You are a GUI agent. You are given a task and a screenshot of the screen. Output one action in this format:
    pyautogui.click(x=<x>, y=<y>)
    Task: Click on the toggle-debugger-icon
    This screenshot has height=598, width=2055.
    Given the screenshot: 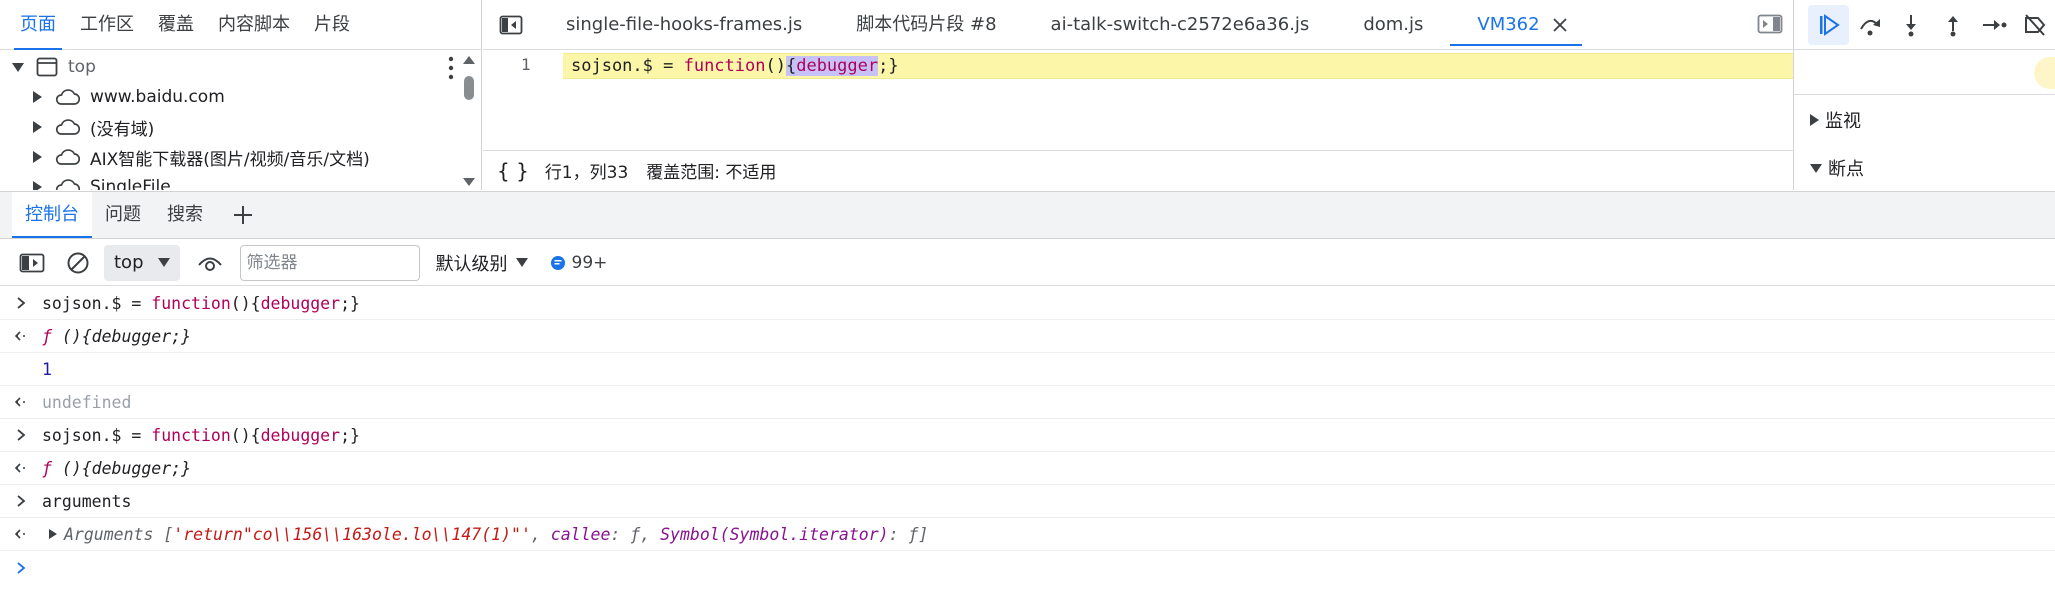 What is the action you would take?
    pyautogui.click(x=1770, y=24)
    